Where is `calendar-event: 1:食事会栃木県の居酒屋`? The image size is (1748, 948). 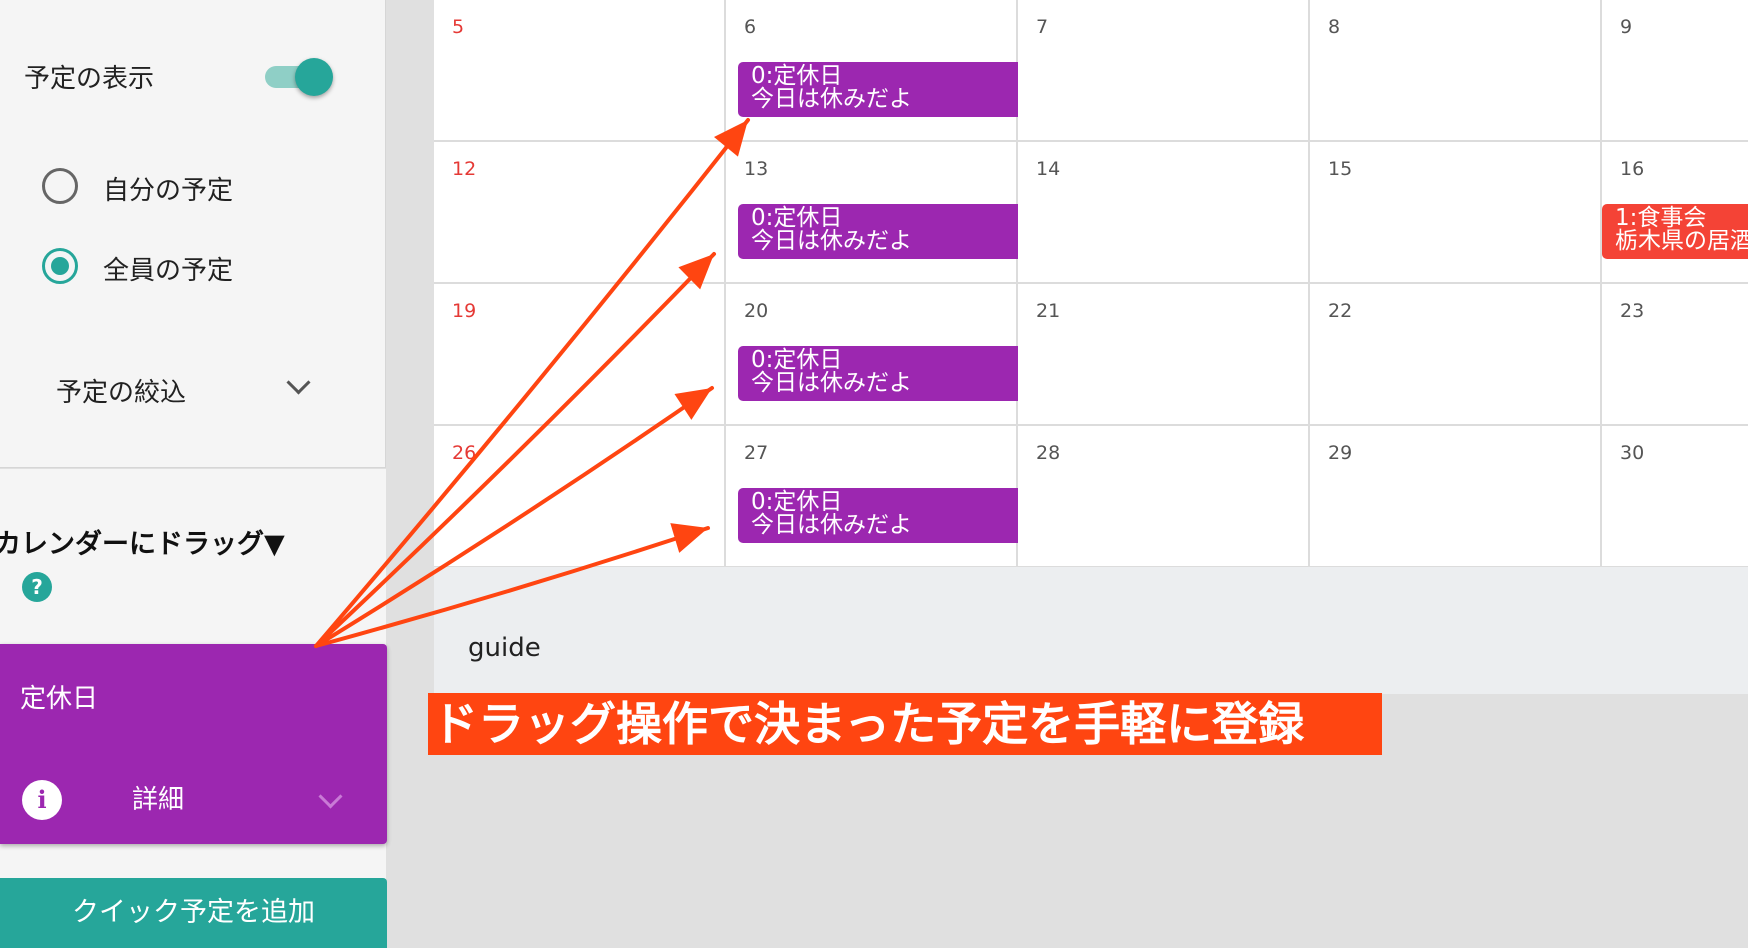 calendar-event: 1:食事会栃木県の居酒屋 is located at coordinates (1675, 231).